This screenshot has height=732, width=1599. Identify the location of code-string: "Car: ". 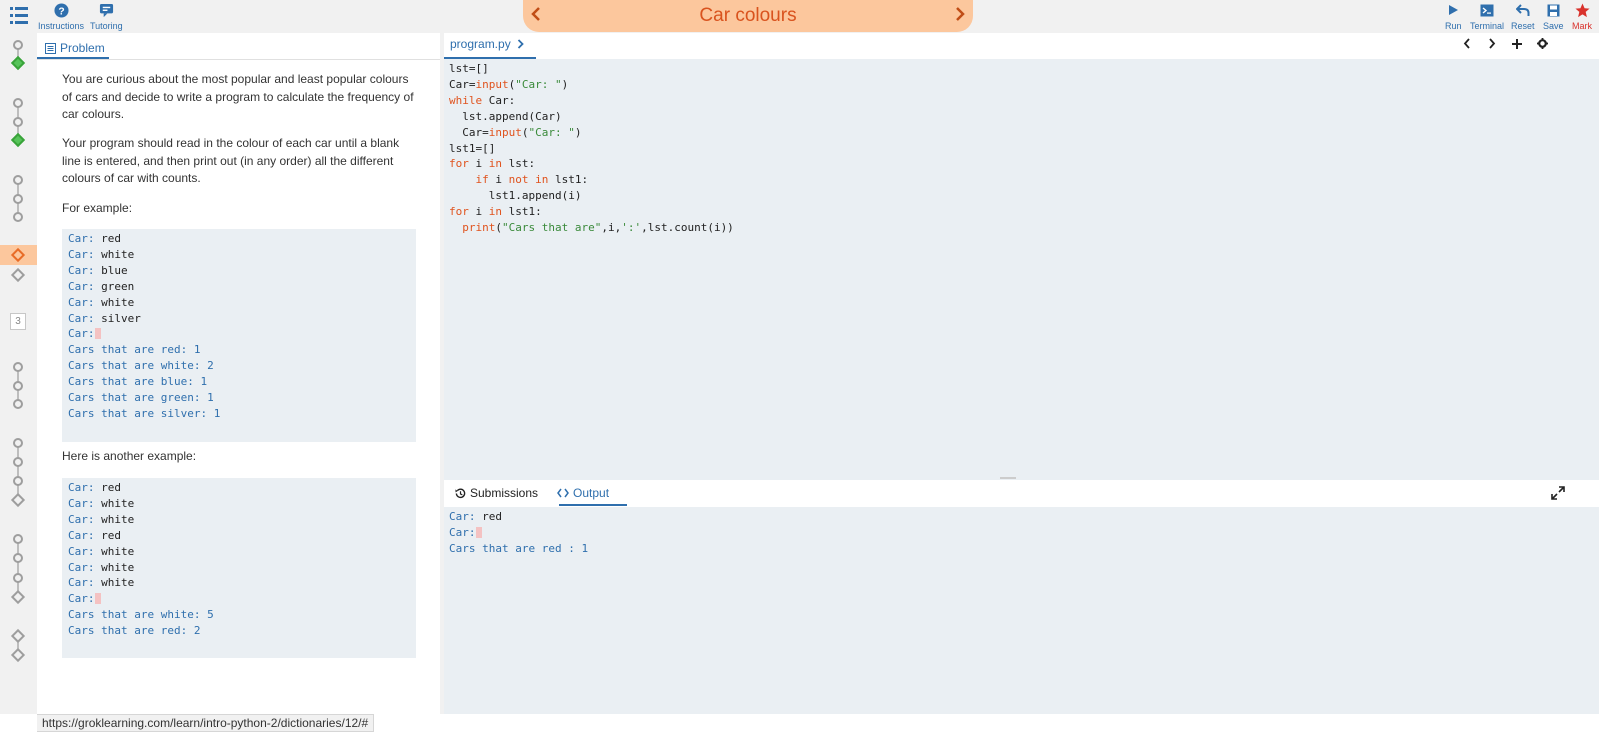
(551, 132).